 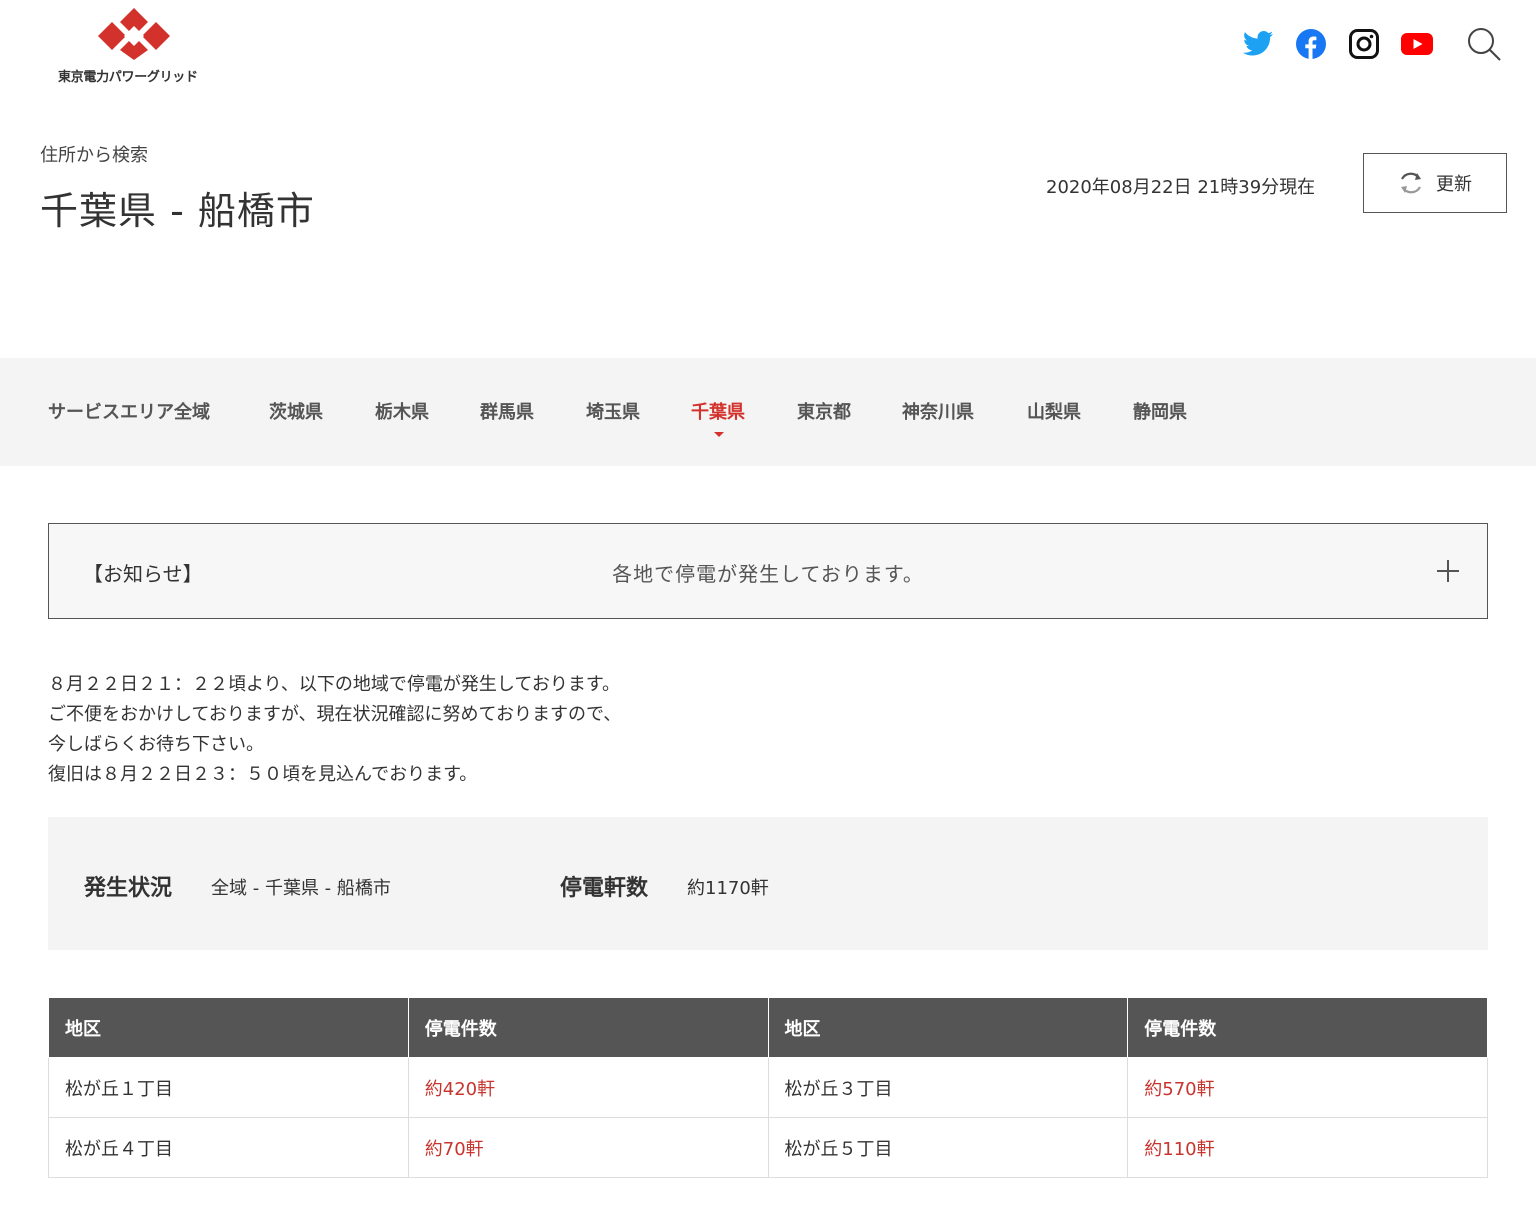 I want to click on instagram-icon, so click(x=1364, y=44).